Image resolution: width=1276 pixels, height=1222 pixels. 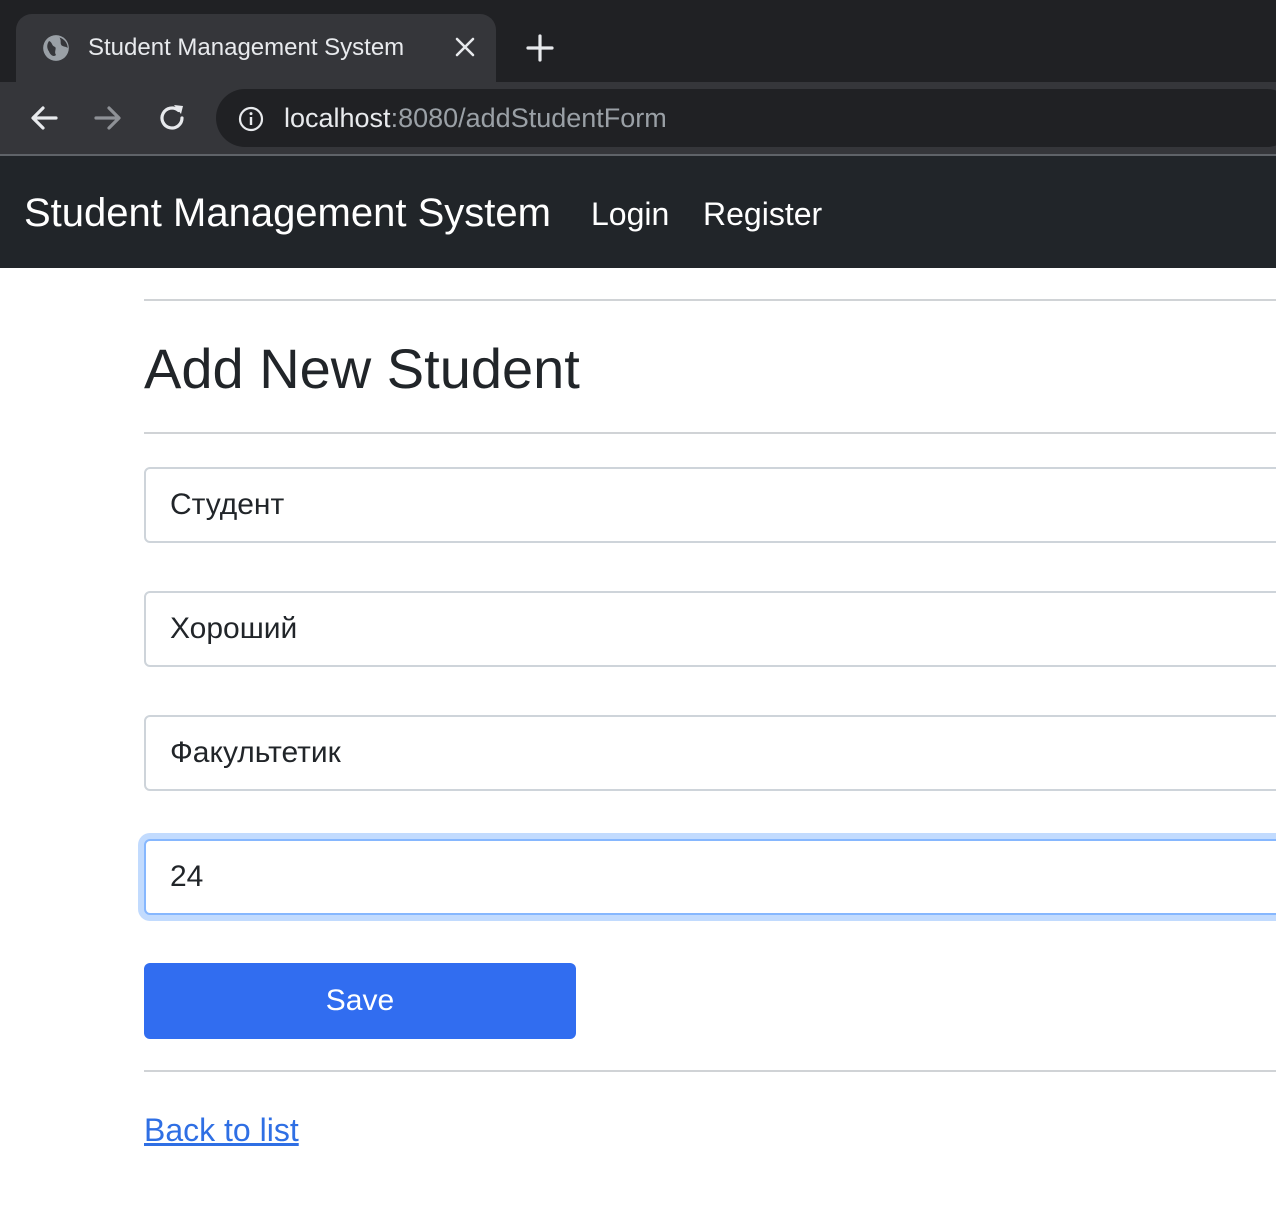 I want to click on back-to-list-link: Back to list, so click(x=221, y=1130).